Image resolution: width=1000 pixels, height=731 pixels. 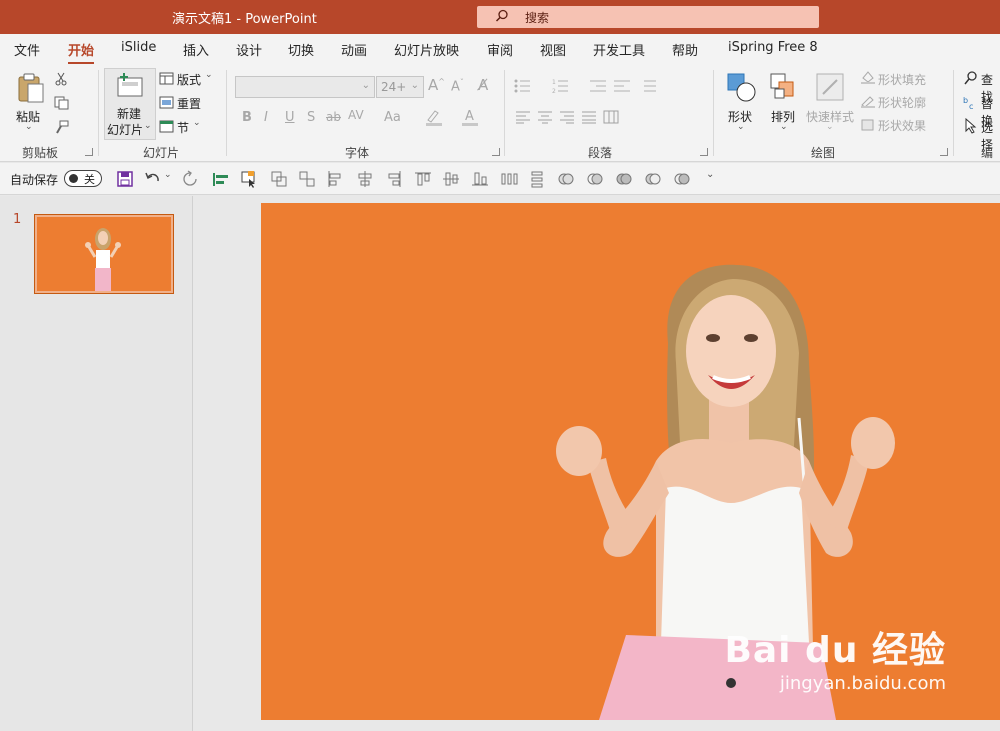 I want to click on select-icon, so click(x=971, y=126).